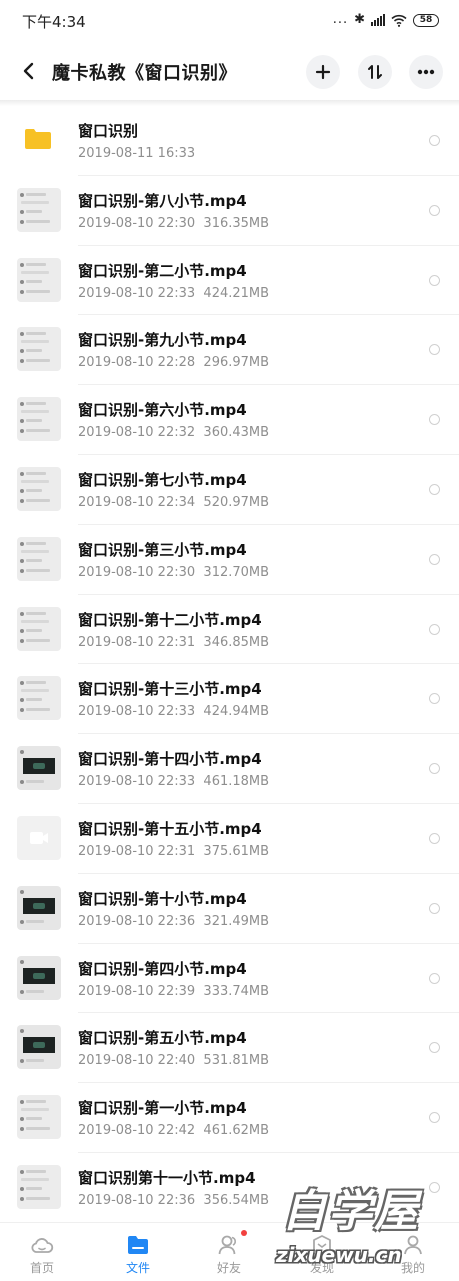  I want to click on file-row: 窗口识别-第十小节.mp4 2019-08-10 22:36 321.49MB, so click(229, 909).